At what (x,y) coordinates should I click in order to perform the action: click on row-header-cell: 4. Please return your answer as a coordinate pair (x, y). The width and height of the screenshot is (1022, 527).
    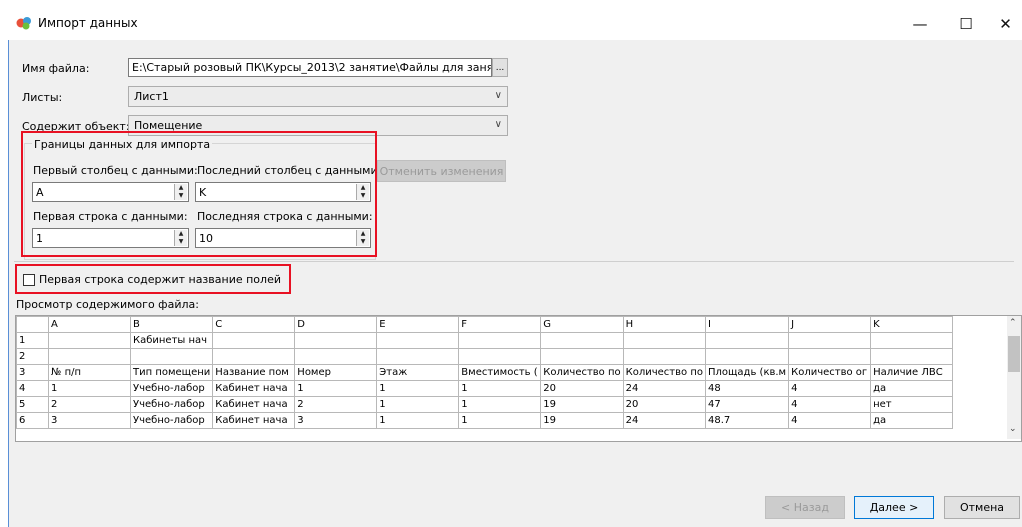
    Looking at the image, I should click on (32, 388).